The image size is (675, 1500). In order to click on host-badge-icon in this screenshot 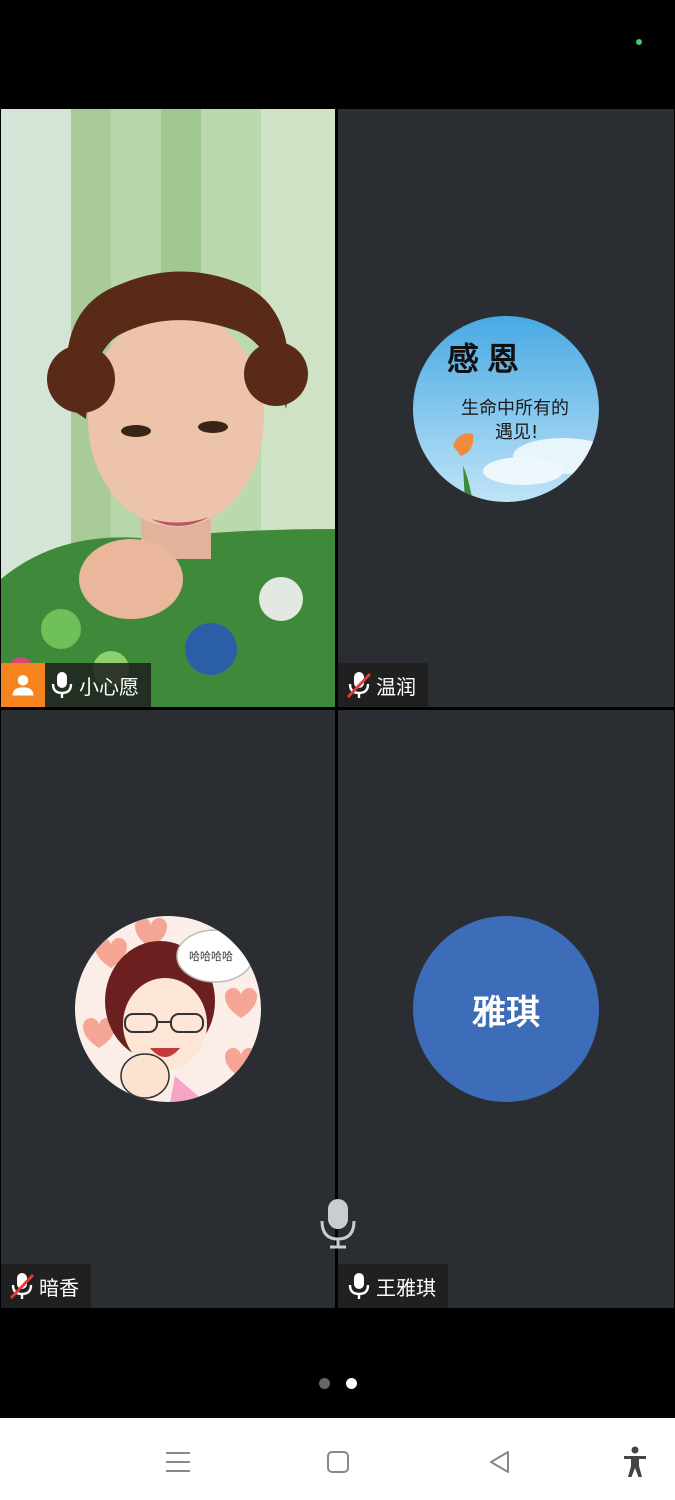, I will do `click(23, 685)`.